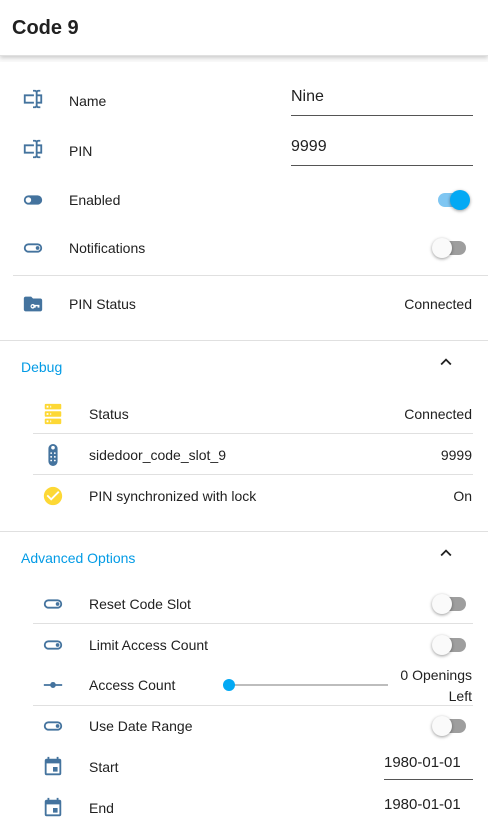 The image size is (488, 820). What do you see at coordinates (450, 248) in the screenshot?
I see `notifications-toggle` at bounding box center [450, 248].